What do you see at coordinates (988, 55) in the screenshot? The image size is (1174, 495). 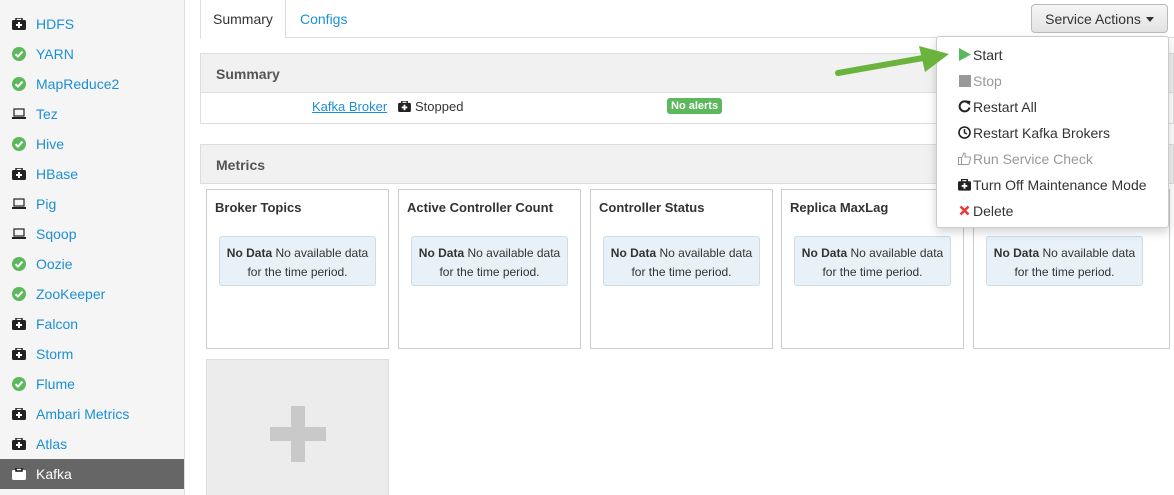 I see `menu-item-label: Start` at bounding box center [988, 55].